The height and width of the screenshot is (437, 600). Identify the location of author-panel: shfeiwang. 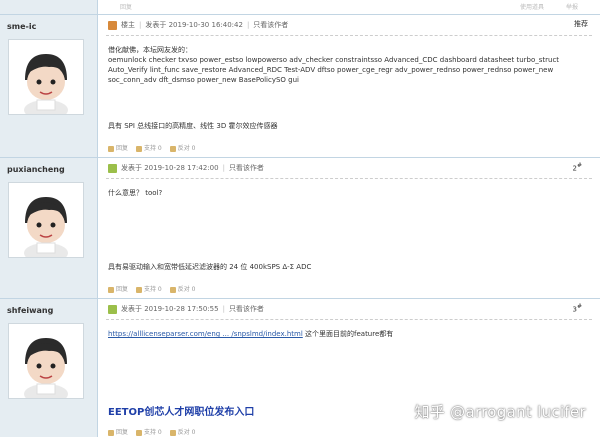
(49, 368).